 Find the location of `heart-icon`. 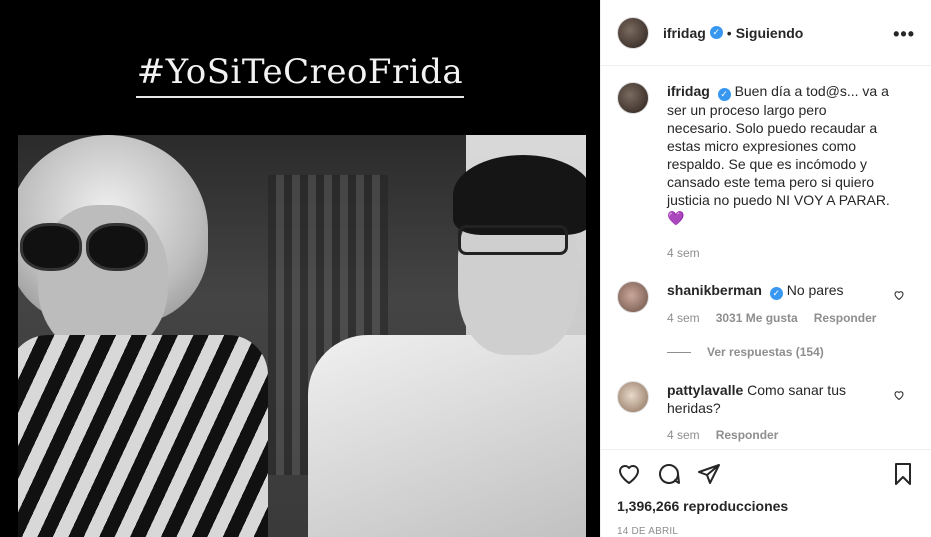

heart-icon is located at coordinates (629, 474).